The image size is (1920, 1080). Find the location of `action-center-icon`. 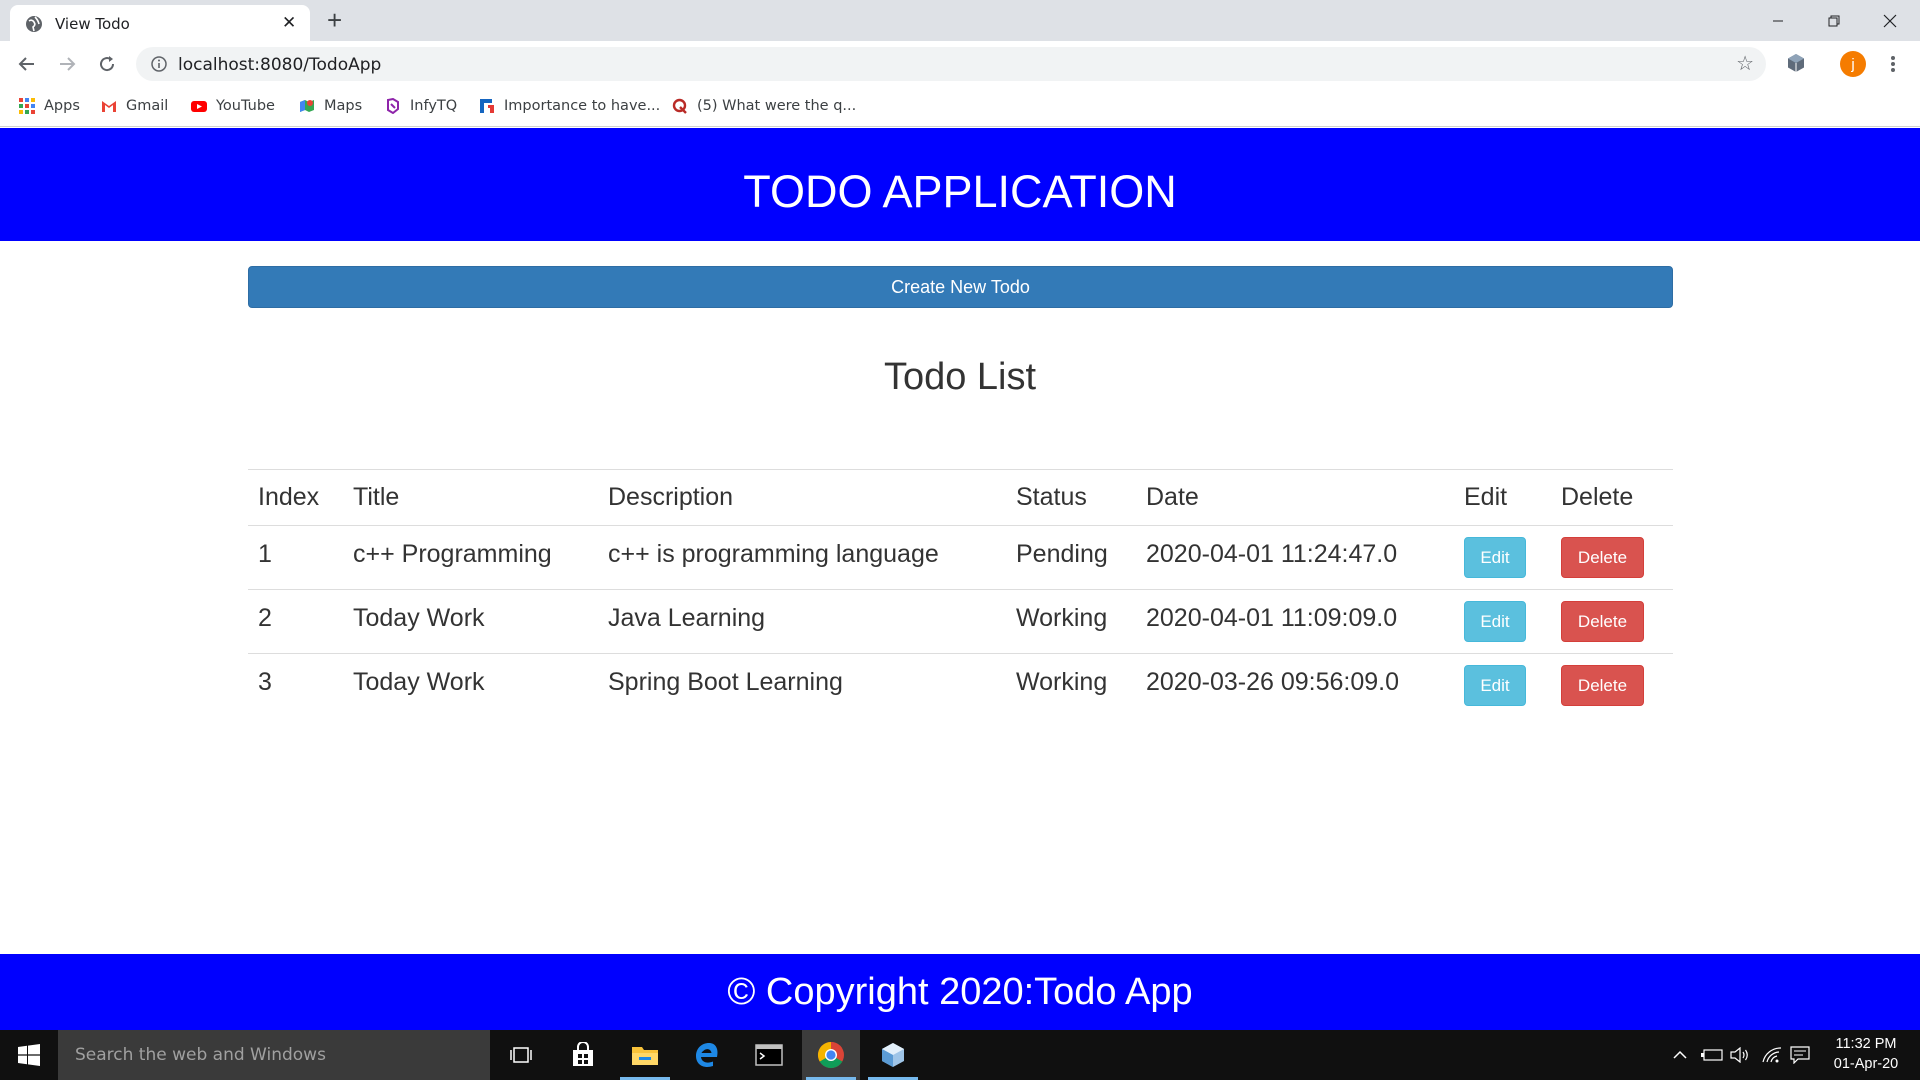

action-center-icon is located at coordinates (1800, 1055).